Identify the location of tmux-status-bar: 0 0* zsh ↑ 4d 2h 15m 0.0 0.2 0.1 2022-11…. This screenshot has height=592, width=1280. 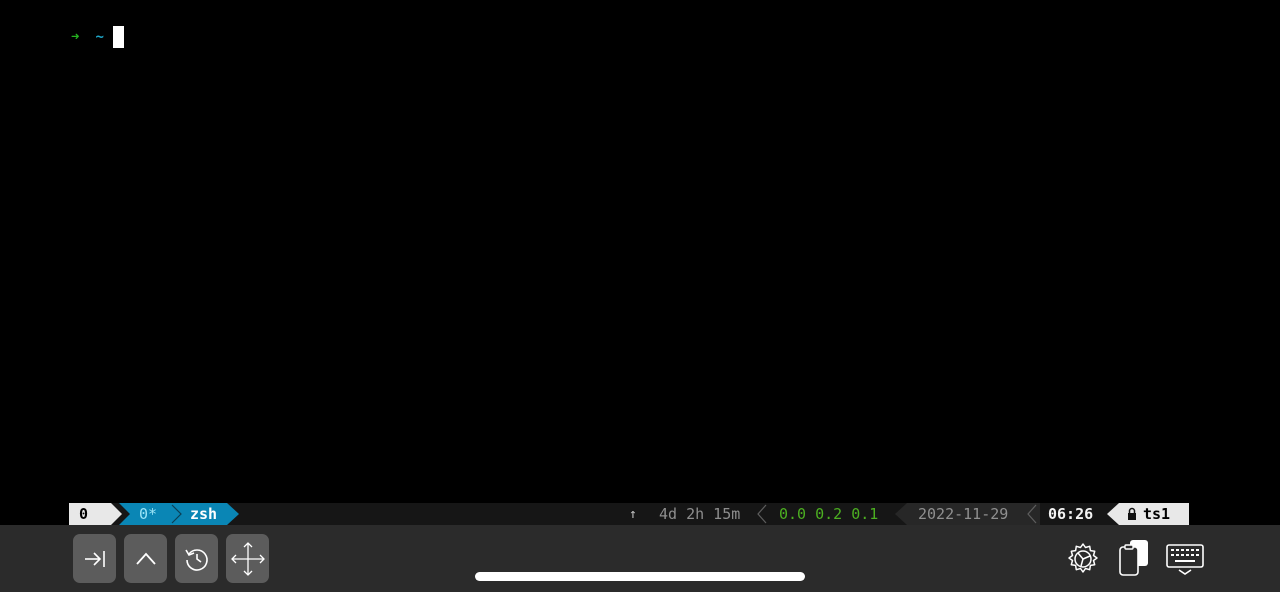
(640, 514).